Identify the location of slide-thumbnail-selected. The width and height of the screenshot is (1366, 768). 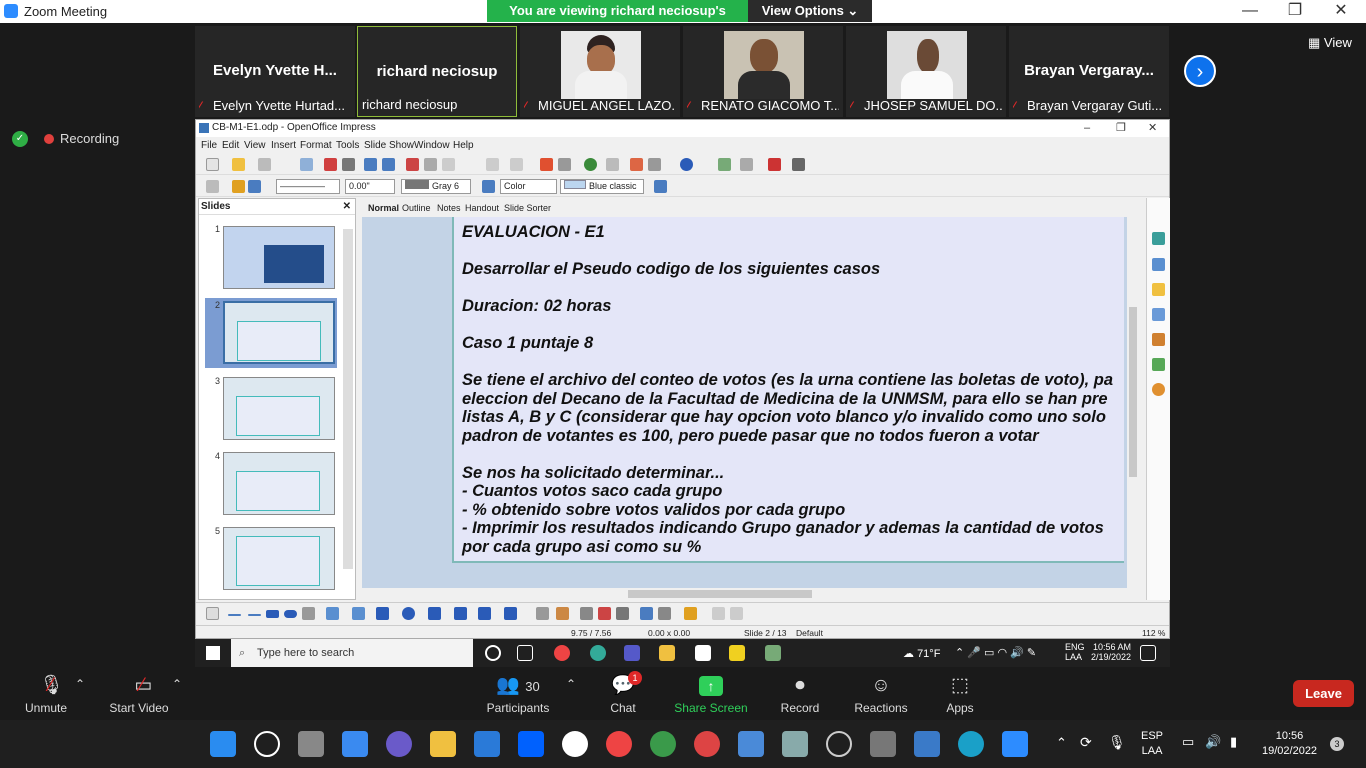
(279, 332).